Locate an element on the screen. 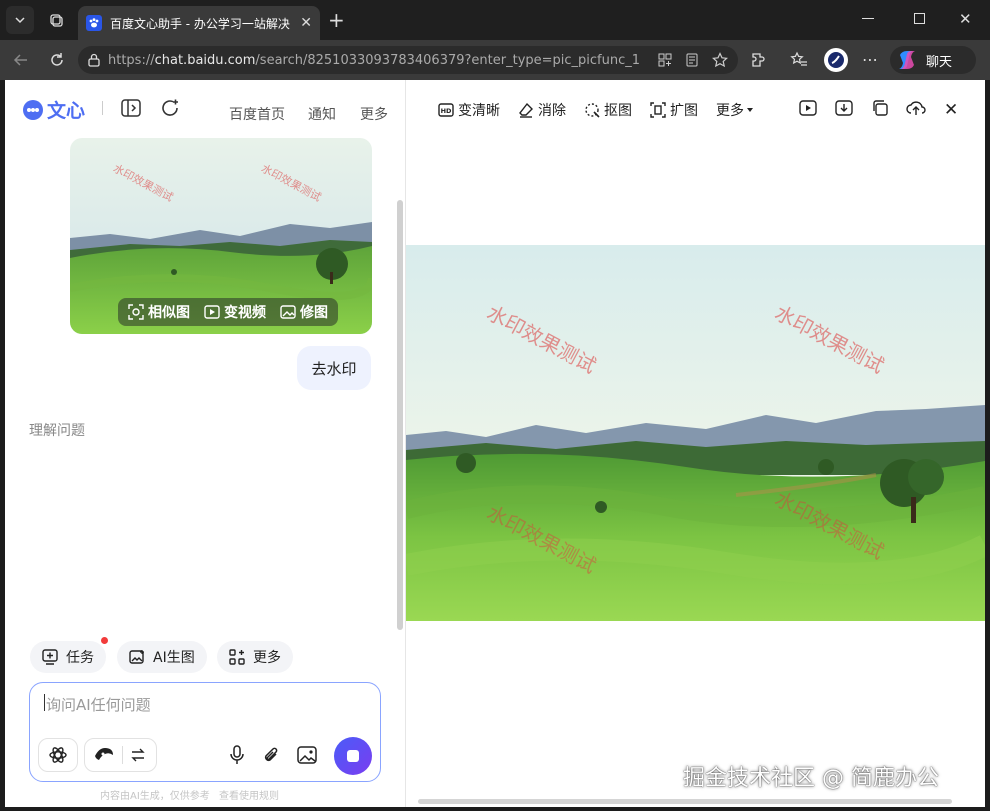  tool-enhance: HD 变清晰 is located at coordinates (469, 110).